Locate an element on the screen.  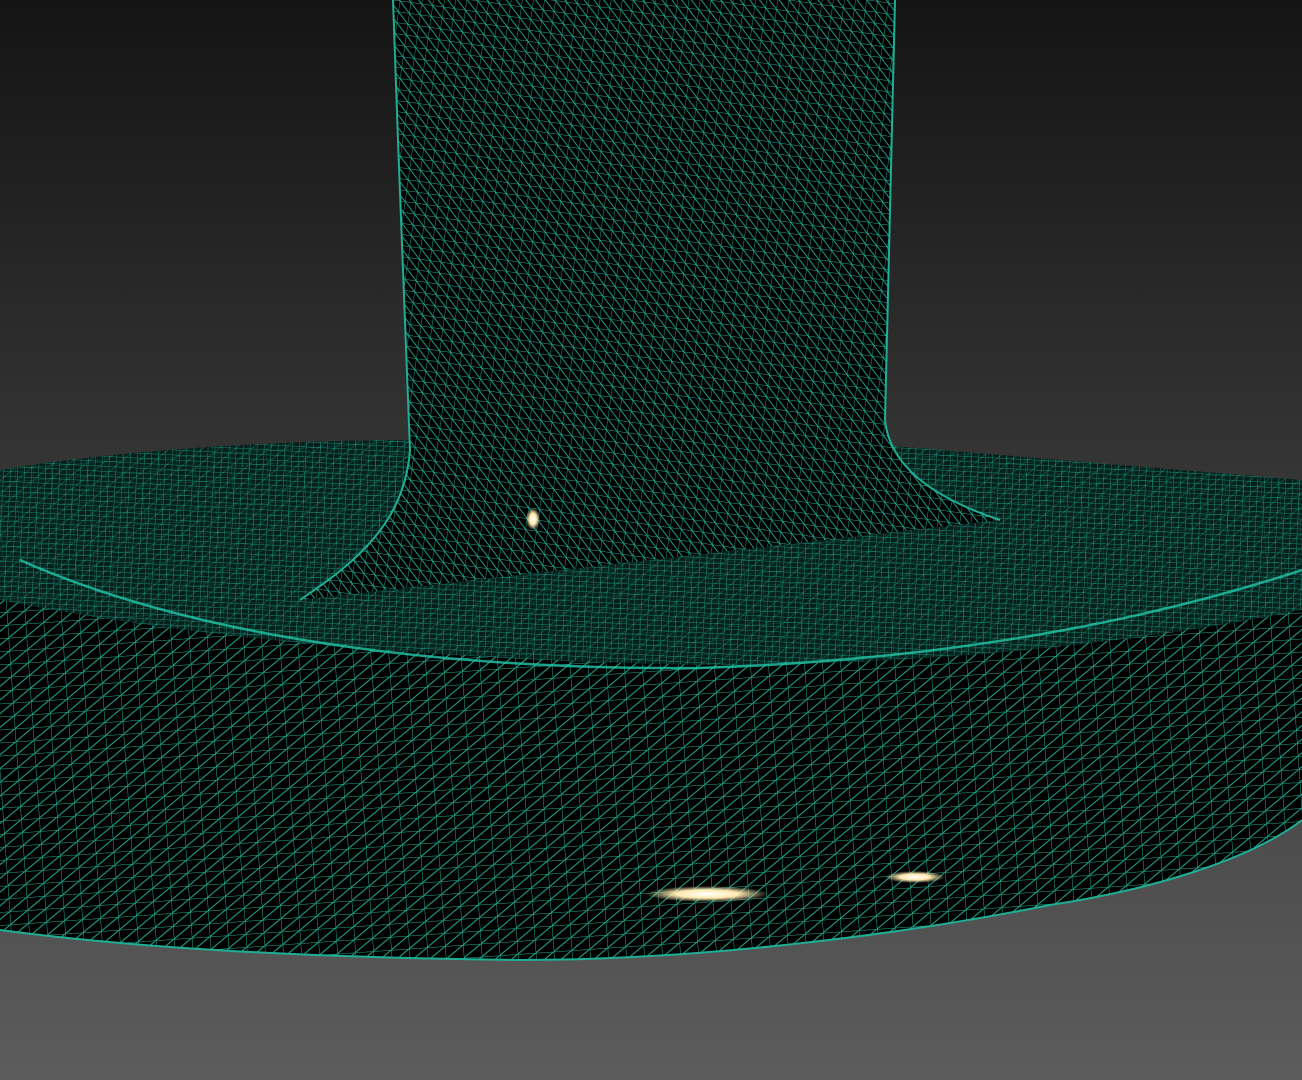
specular-spot-base-right is located at coordinates (915, 877).